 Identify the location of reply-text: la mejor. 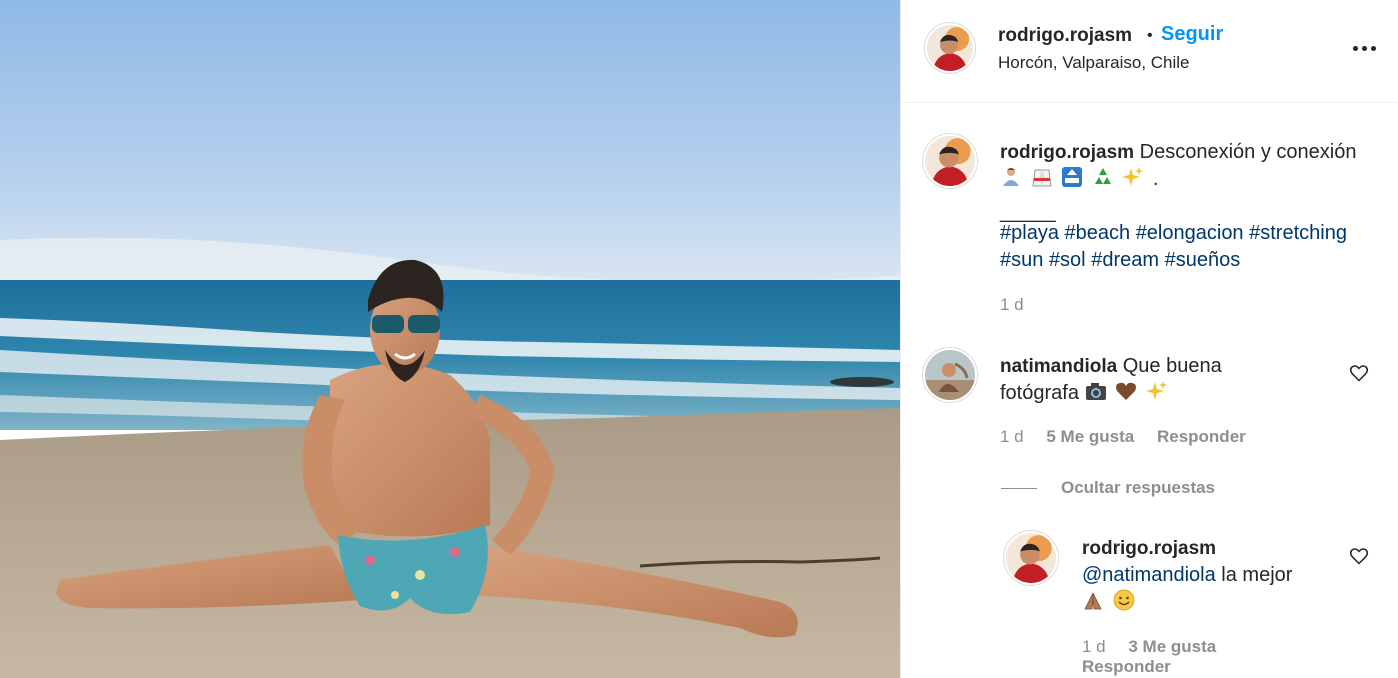
(1257, 575).